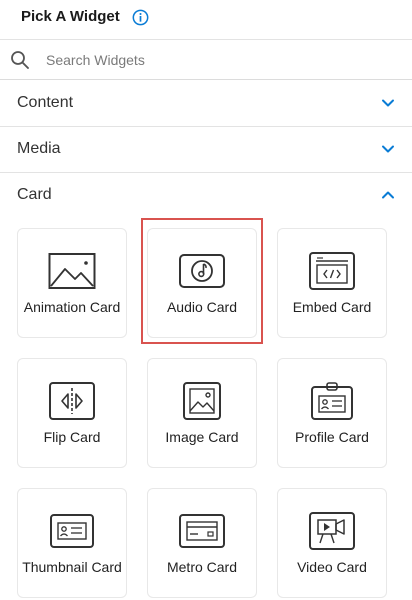 The height and width of the screenshot is (600, 412). Describe the element at coordinates (206, 150) in the screenshot. I see `section-media: Media` at that location.